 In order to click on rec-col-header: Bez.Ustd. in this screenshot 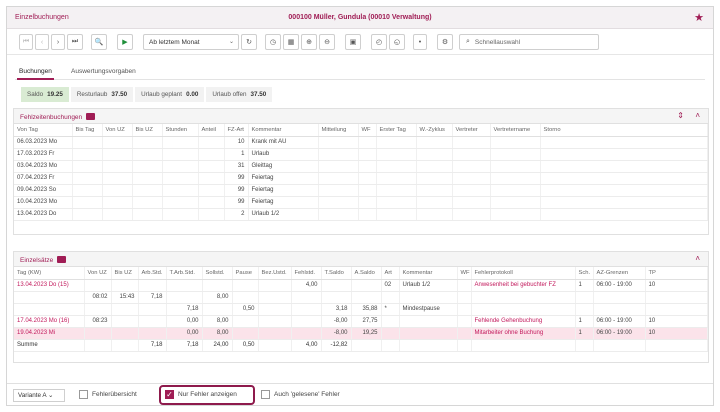, I will do `click(275, 273)`.